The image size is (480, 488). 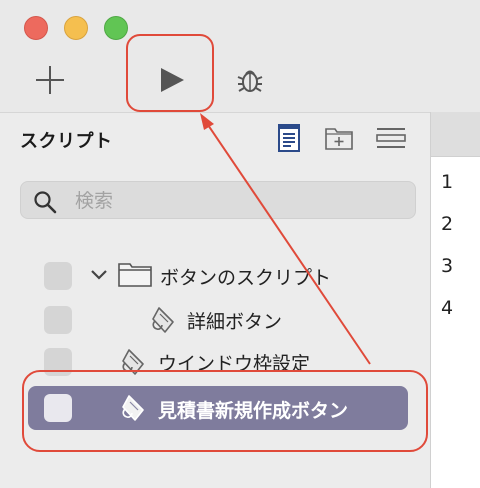 What do you see at coordinates (116, 28) in the screenshot?
I see `zoom-window-button` at bounding box center [116, 28].